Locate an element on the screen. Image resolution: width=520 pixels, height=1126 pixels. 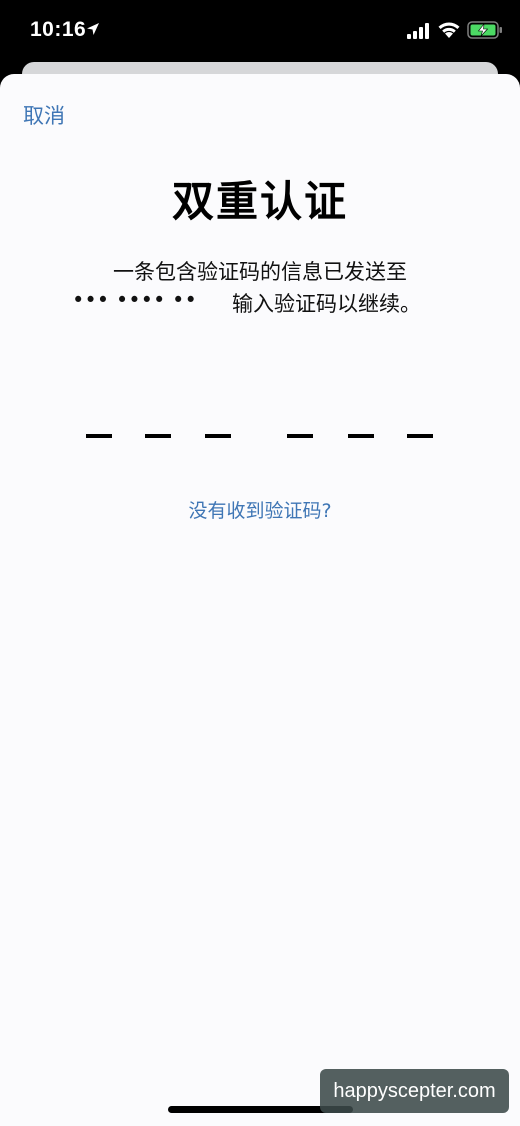
message-text: 一条包含验证码的信息已发送至 is located at coordinates (260, 272).